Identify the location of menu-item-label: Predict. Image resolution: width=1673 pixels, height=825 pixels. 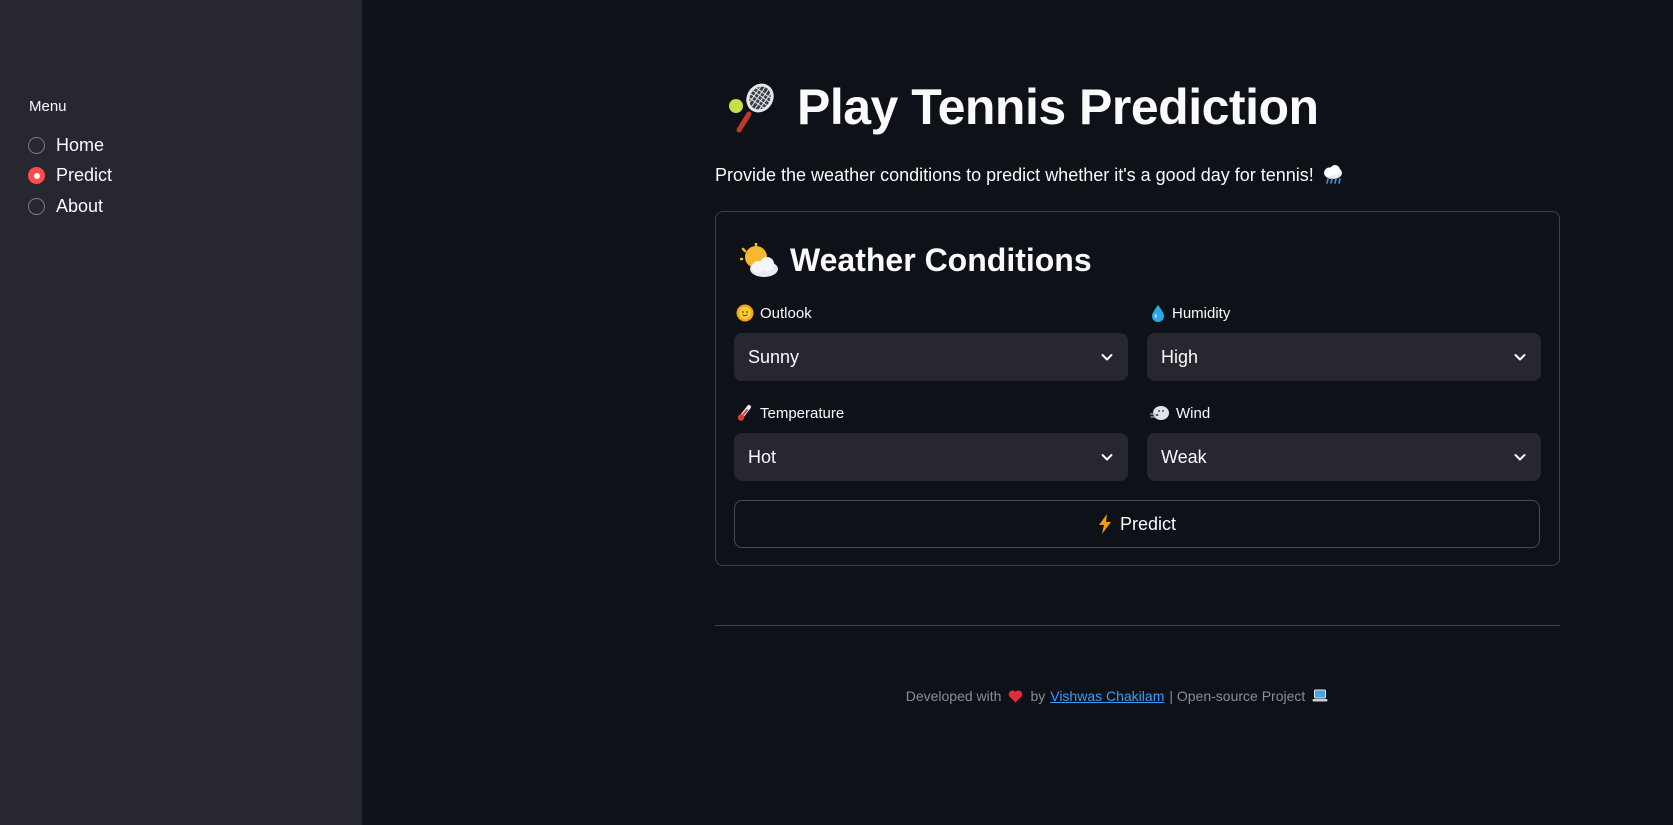
(84, 175).